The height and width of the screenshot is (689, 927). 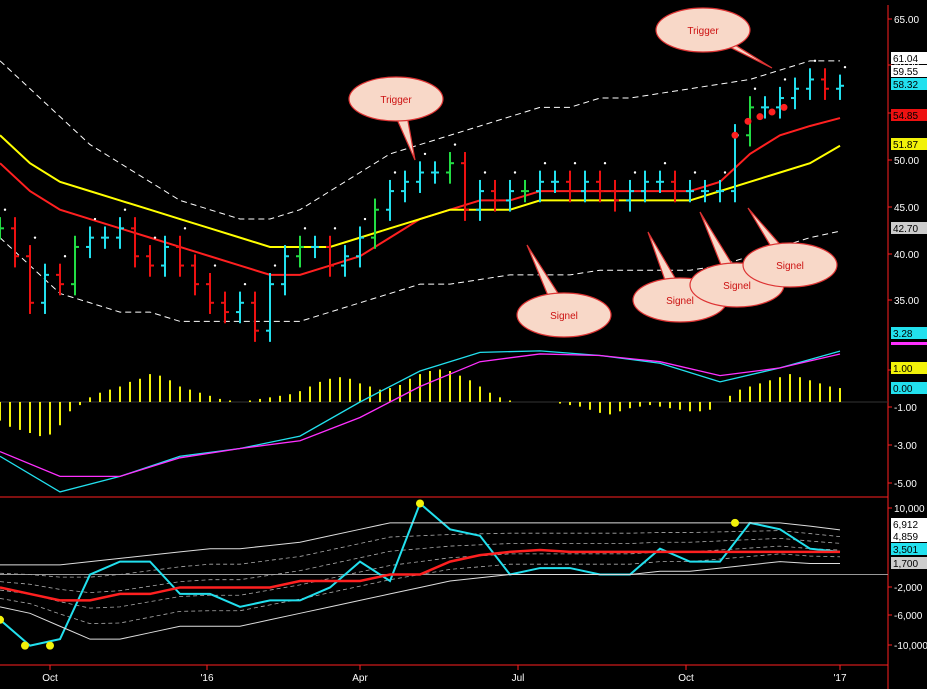 What do you see at coordinates (906, 255) in the screenshot?
I see `price-tick: 40.00` at bounding box center [906, 255].